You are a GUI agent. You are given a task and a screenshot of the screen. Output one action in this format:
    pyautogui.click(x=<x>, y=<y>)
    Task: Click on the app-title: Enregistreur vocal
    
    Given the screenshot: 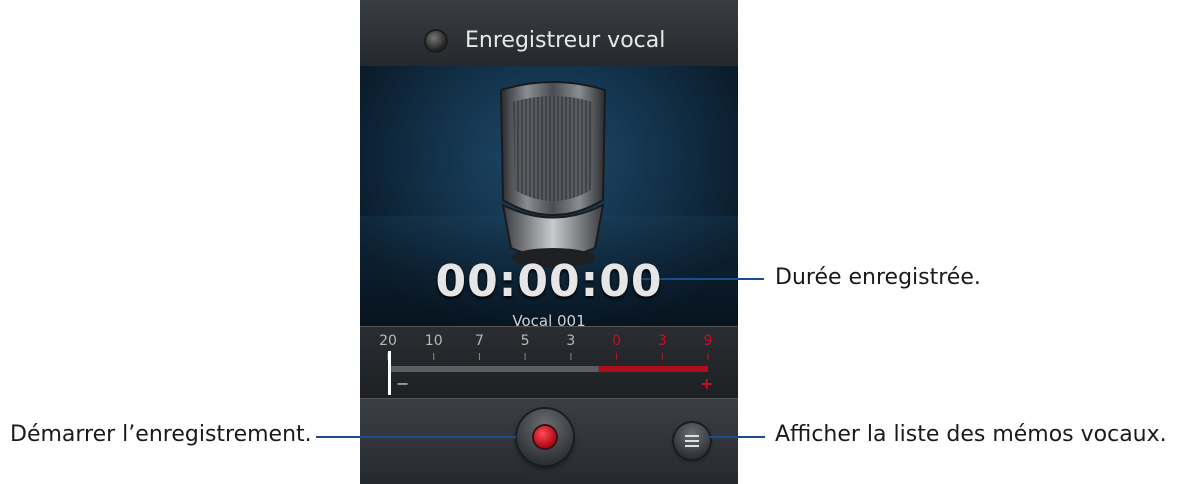 What is the action you would take?
    pyautogui.click(x=565, y=40)
    